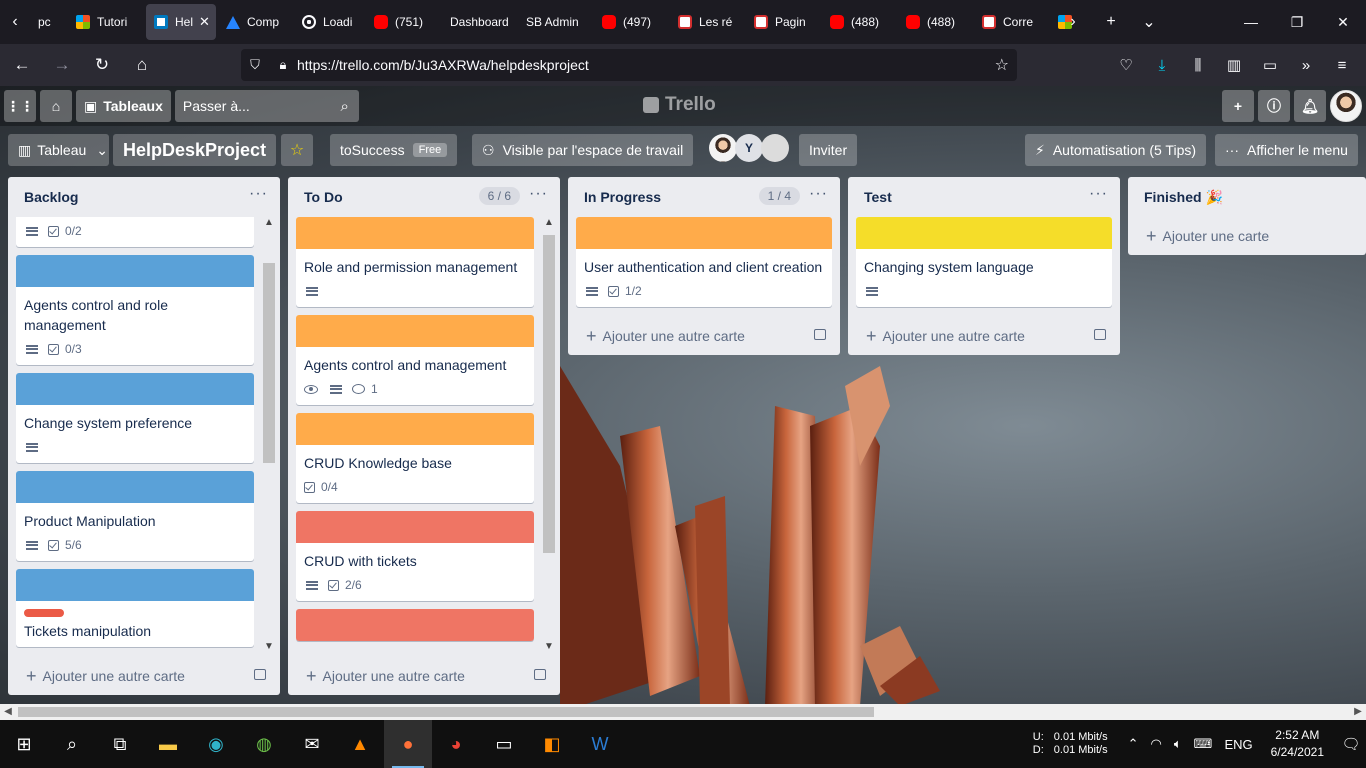 This screenshot has height=768, width=1366. What do you see at coordinates (480, 22) in the screenshot?
I see `browser-tab: Dashboard` at bounding box center [480, 22].